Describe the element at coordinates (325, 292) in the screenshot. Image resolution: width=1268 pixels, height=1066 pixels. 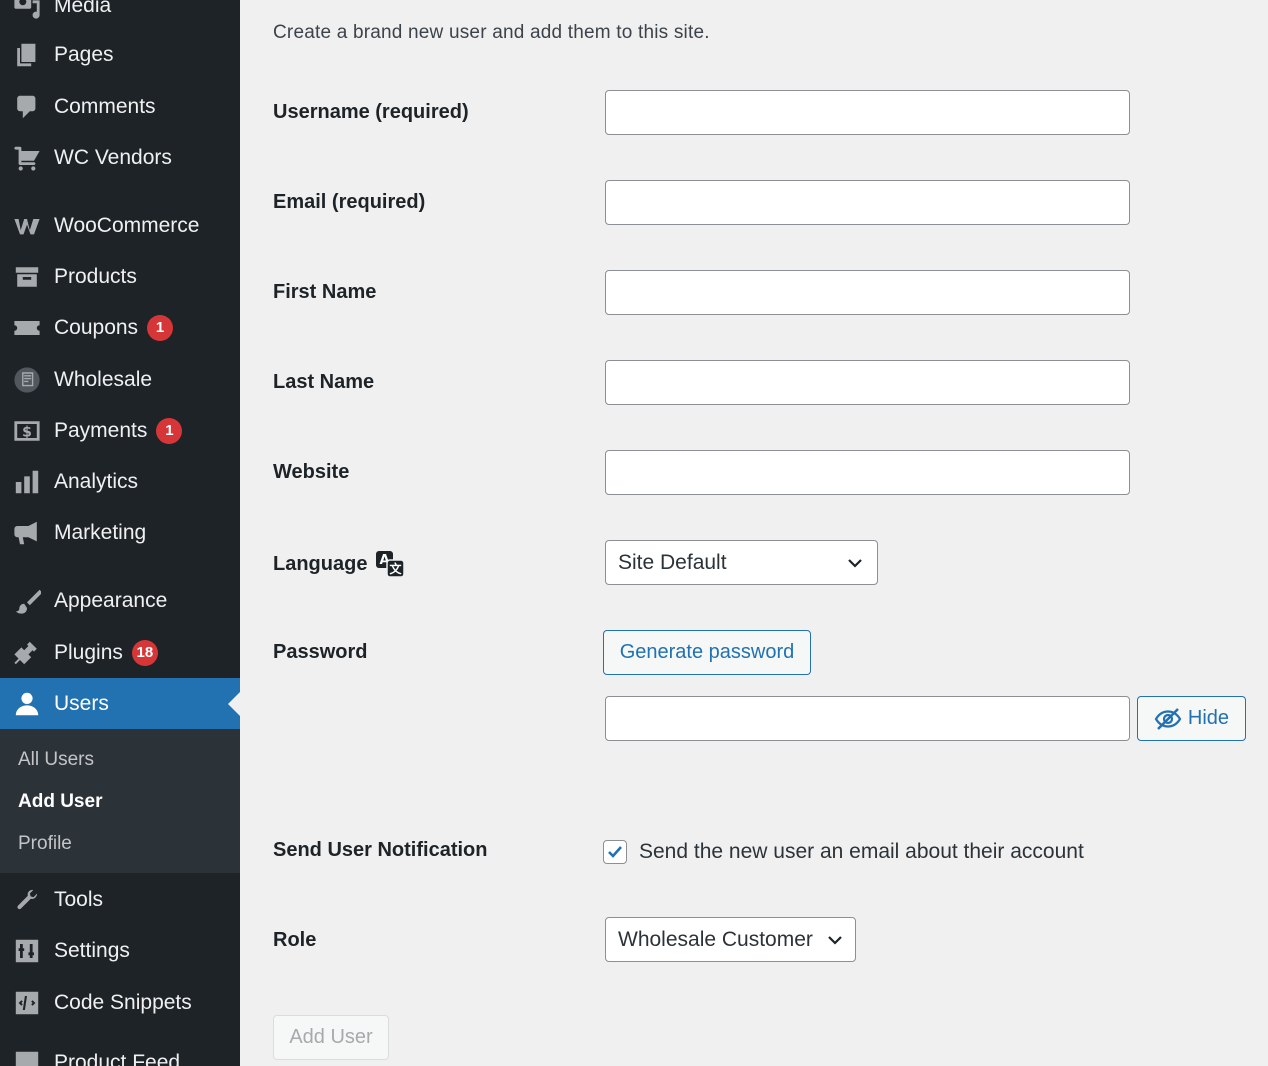
I see `first-name-label: First Name` at that location.